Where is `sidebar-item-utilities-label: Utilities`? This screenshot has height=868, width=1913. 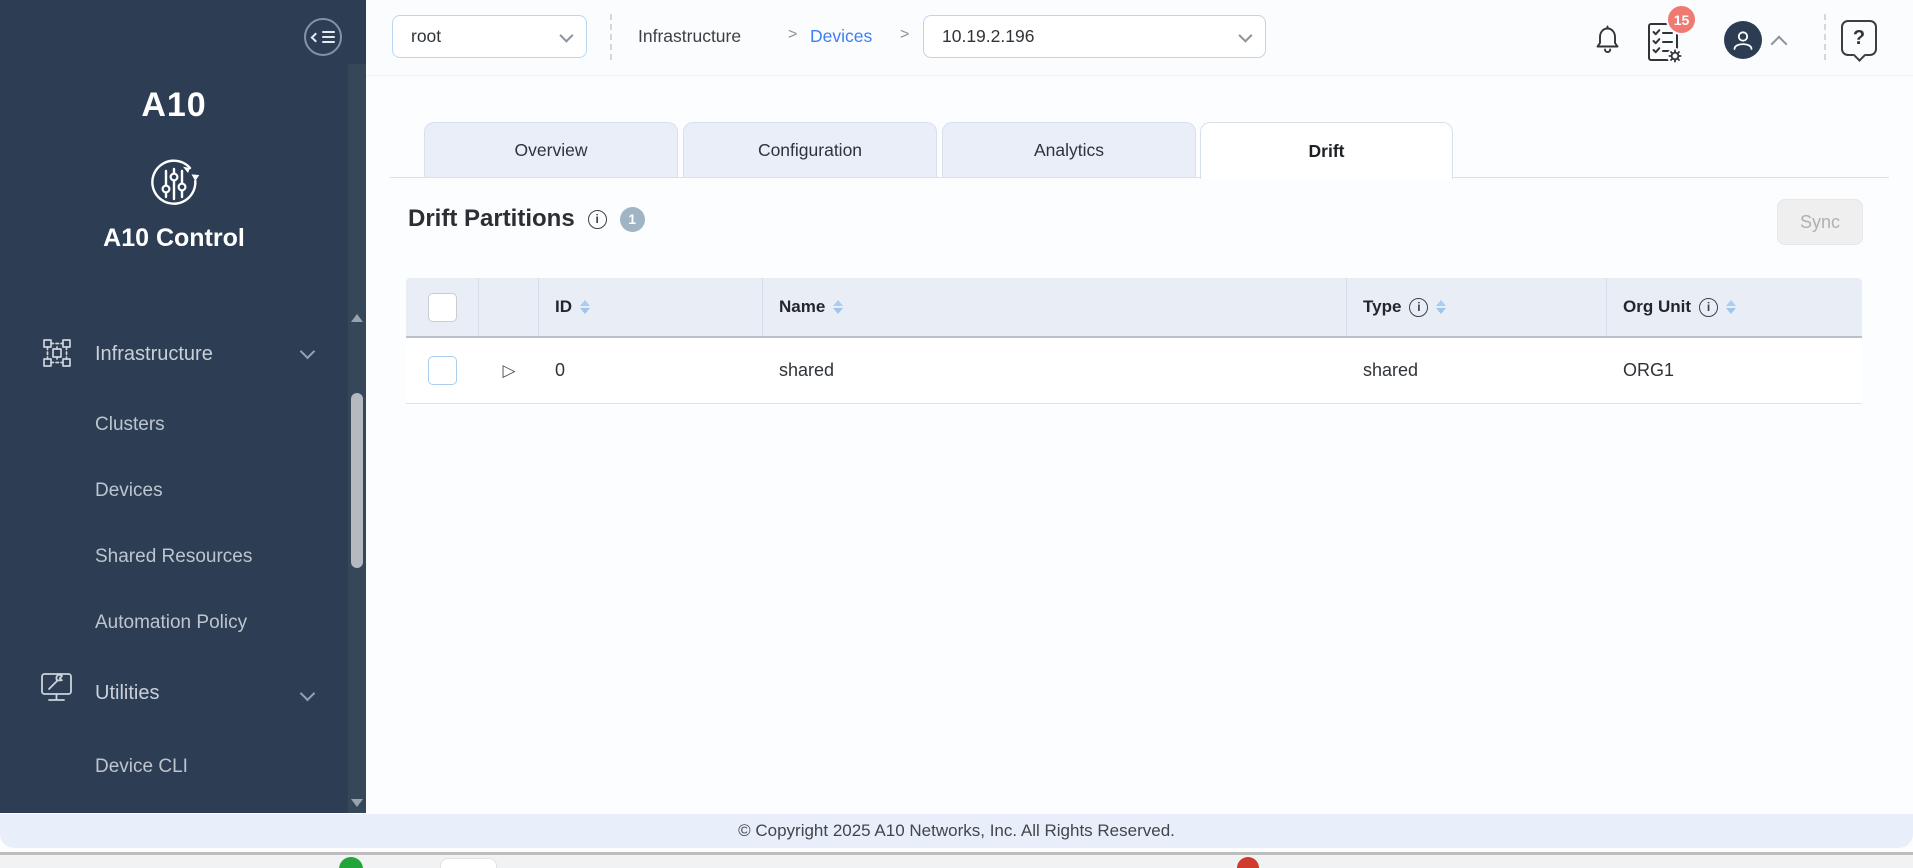 sidebar-item-utilities-label: Utilities is located at coordinates (127, 693).